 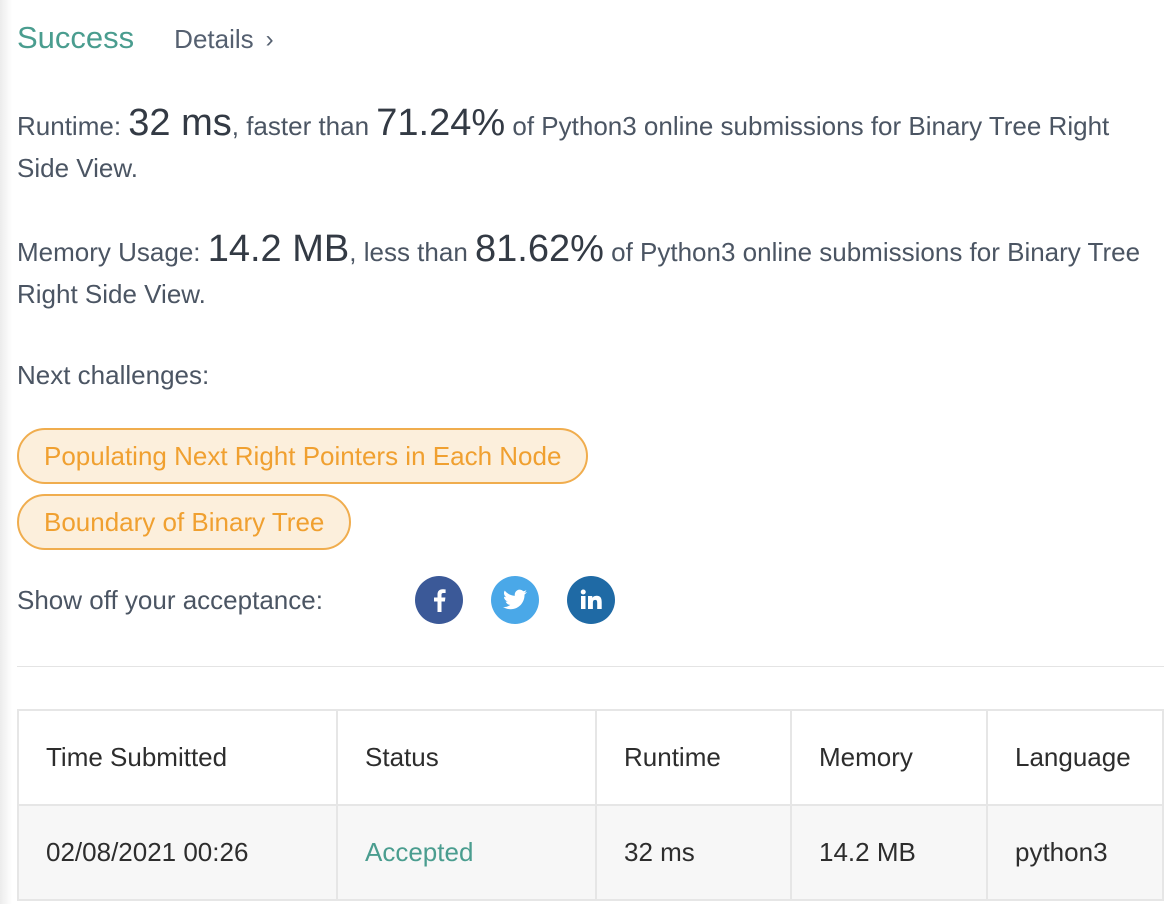 I want to click on column-header-memory: Memory, so click(x=889, y=757).